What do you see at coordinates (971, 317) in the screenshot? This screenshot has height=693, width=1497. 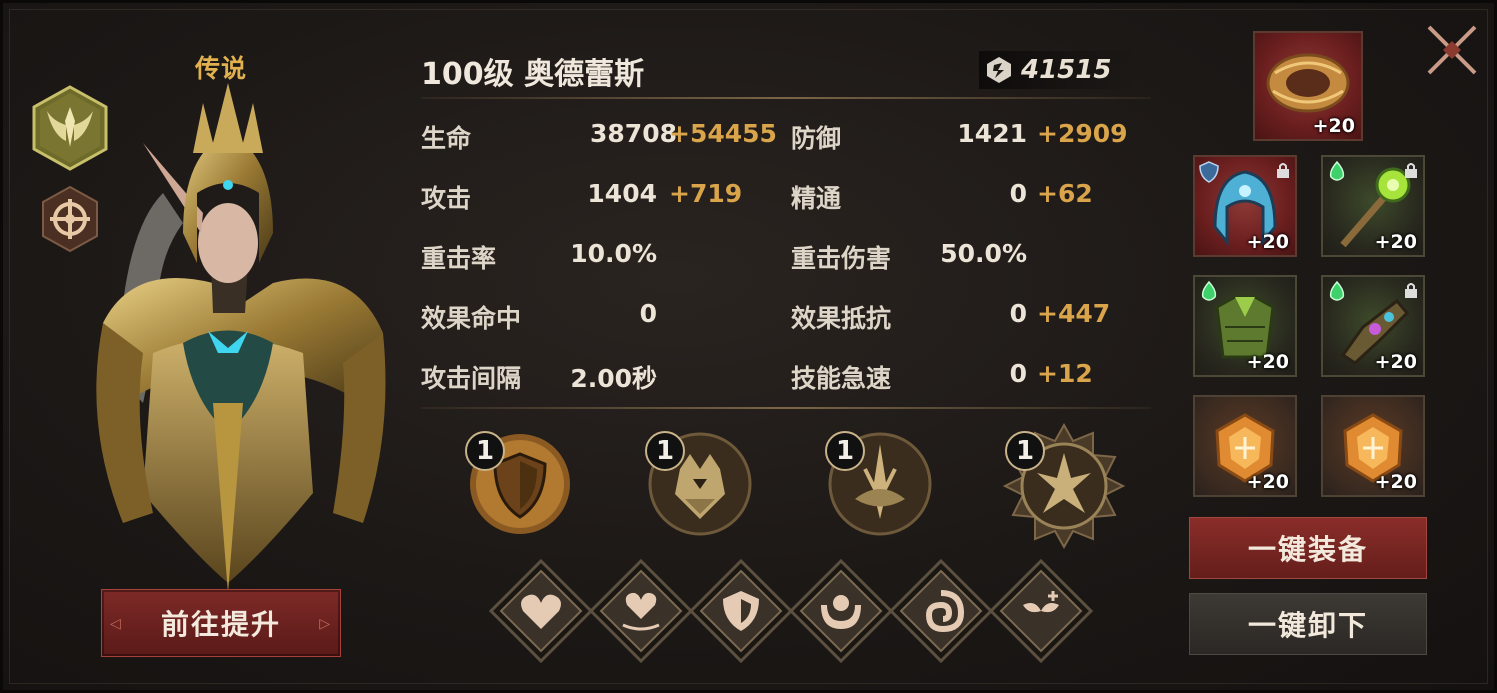 I see `stat-effect-resist: 效果抵抗 0 +447` at bounding box center [971, 317].